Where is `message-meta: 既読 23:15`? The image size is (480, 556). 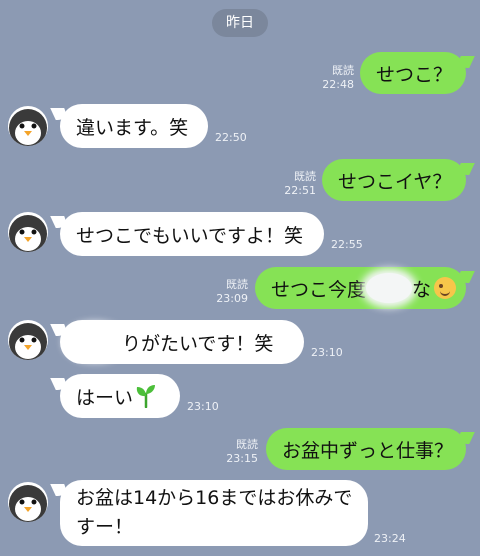
message-meta: 既読 23:15 is located at coordinates (242, 452).